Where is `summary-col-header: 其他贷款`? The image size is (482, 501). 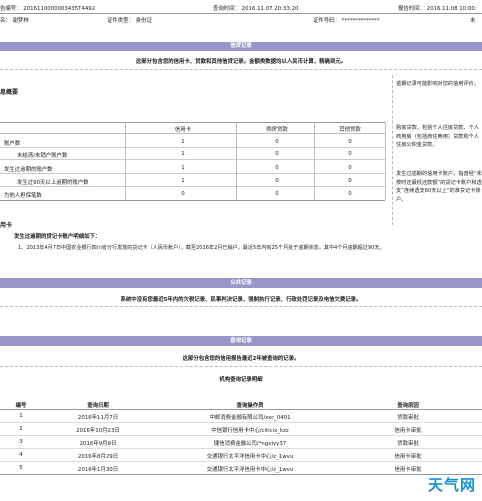
summary-col-header: 其他贷款 is located at coordinates (350, 130).